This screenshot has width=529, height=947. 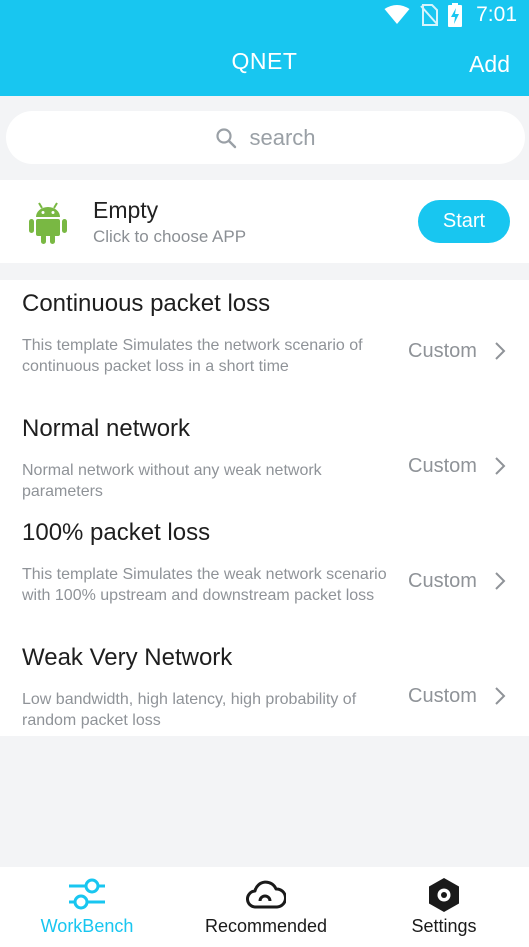 What do you see at coordinates (397, 14) in the screenshot?
I see `wifi-icon` at bounding box center [397, 14].